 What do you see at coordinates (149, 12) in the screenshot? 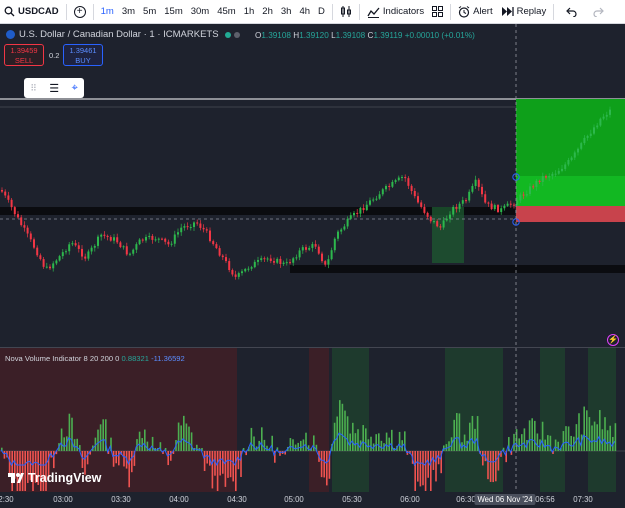
I see `timeframe-5m: 5m` at bounding box center [149, 12].